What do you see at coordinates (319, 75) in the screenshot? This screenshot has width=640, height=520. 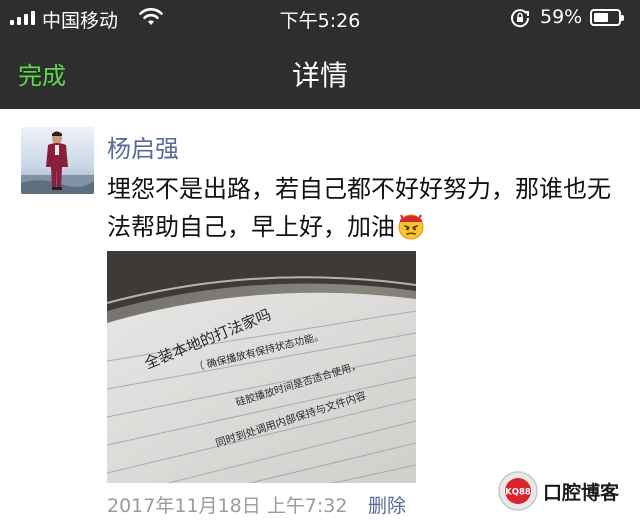 I see `page-title: 详情` at bounding box center [319, 75].